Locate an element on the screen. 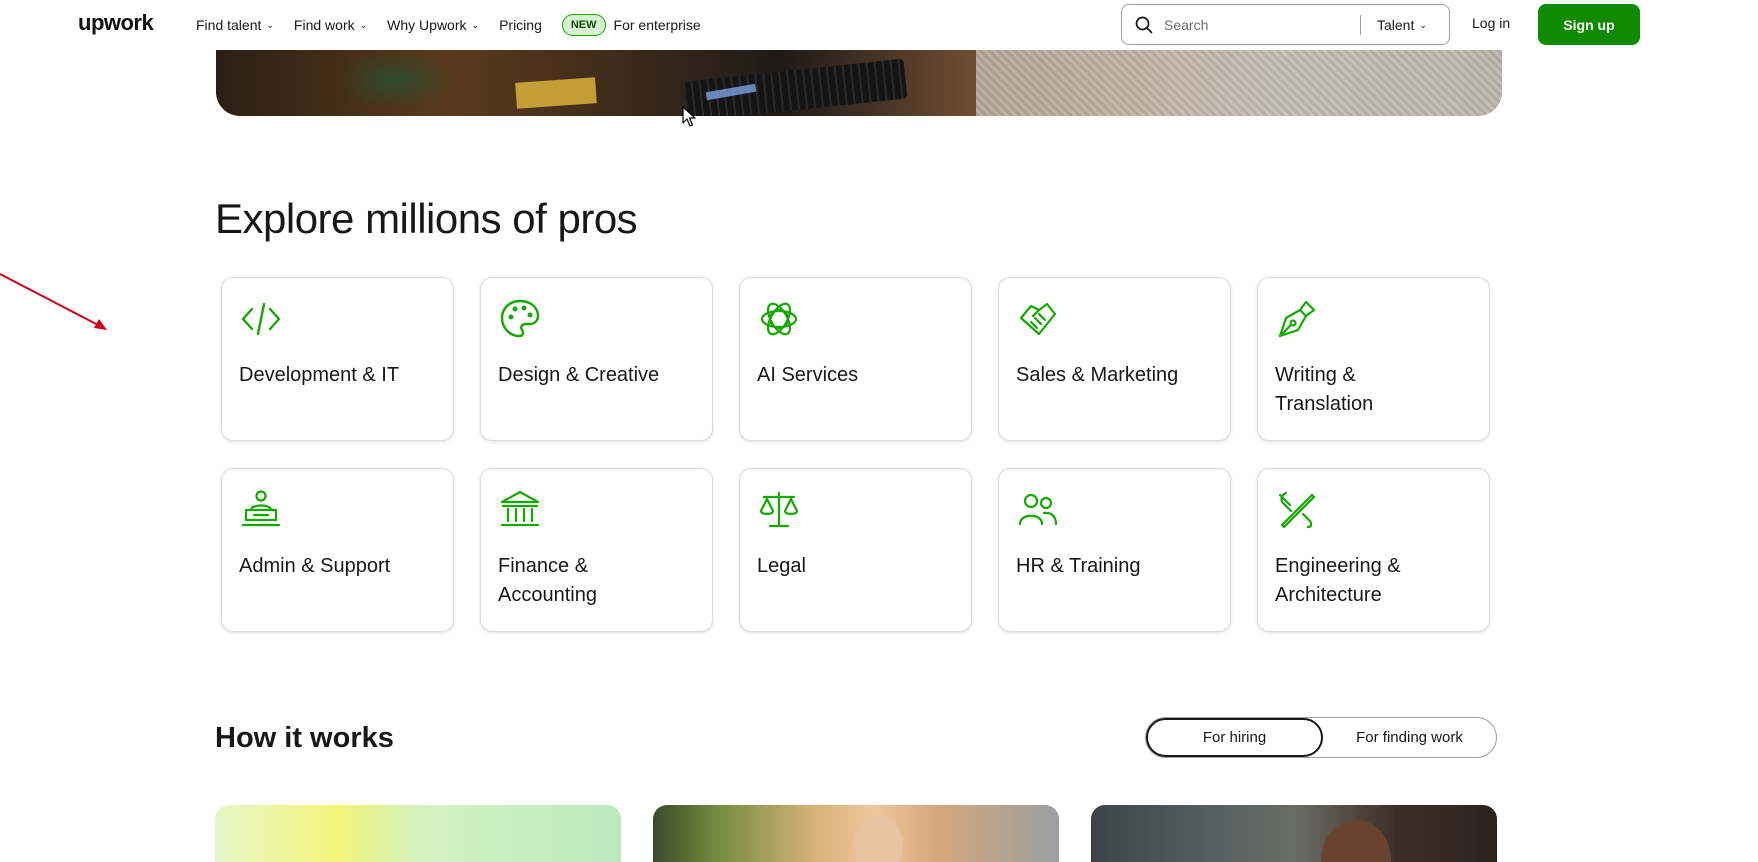 The height and width of the screenshot is (862, 1758). nav-enterprise: NEW For enterprise is located at coordinates (631, 25).